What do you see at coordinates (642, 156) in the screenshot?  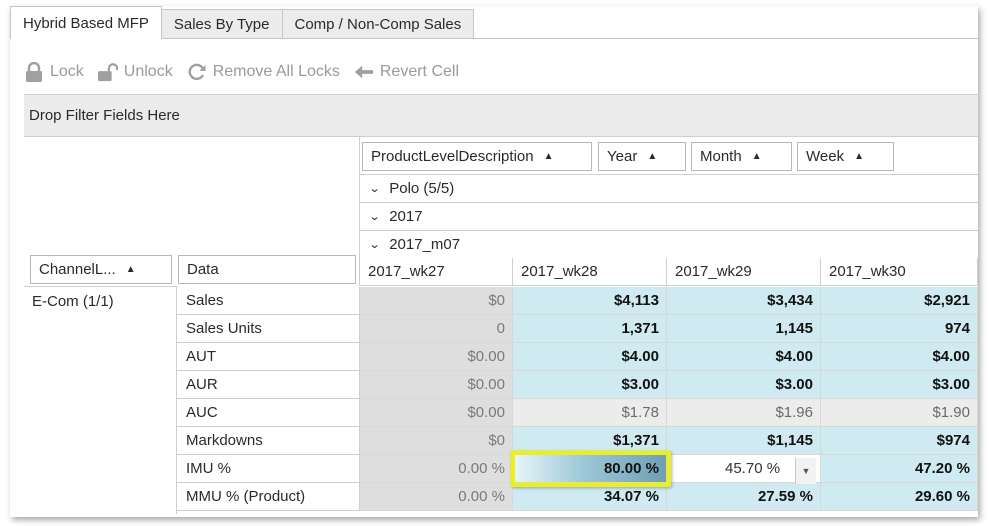 I see `field-year: Year ▲` at bounding box center [642, 156].